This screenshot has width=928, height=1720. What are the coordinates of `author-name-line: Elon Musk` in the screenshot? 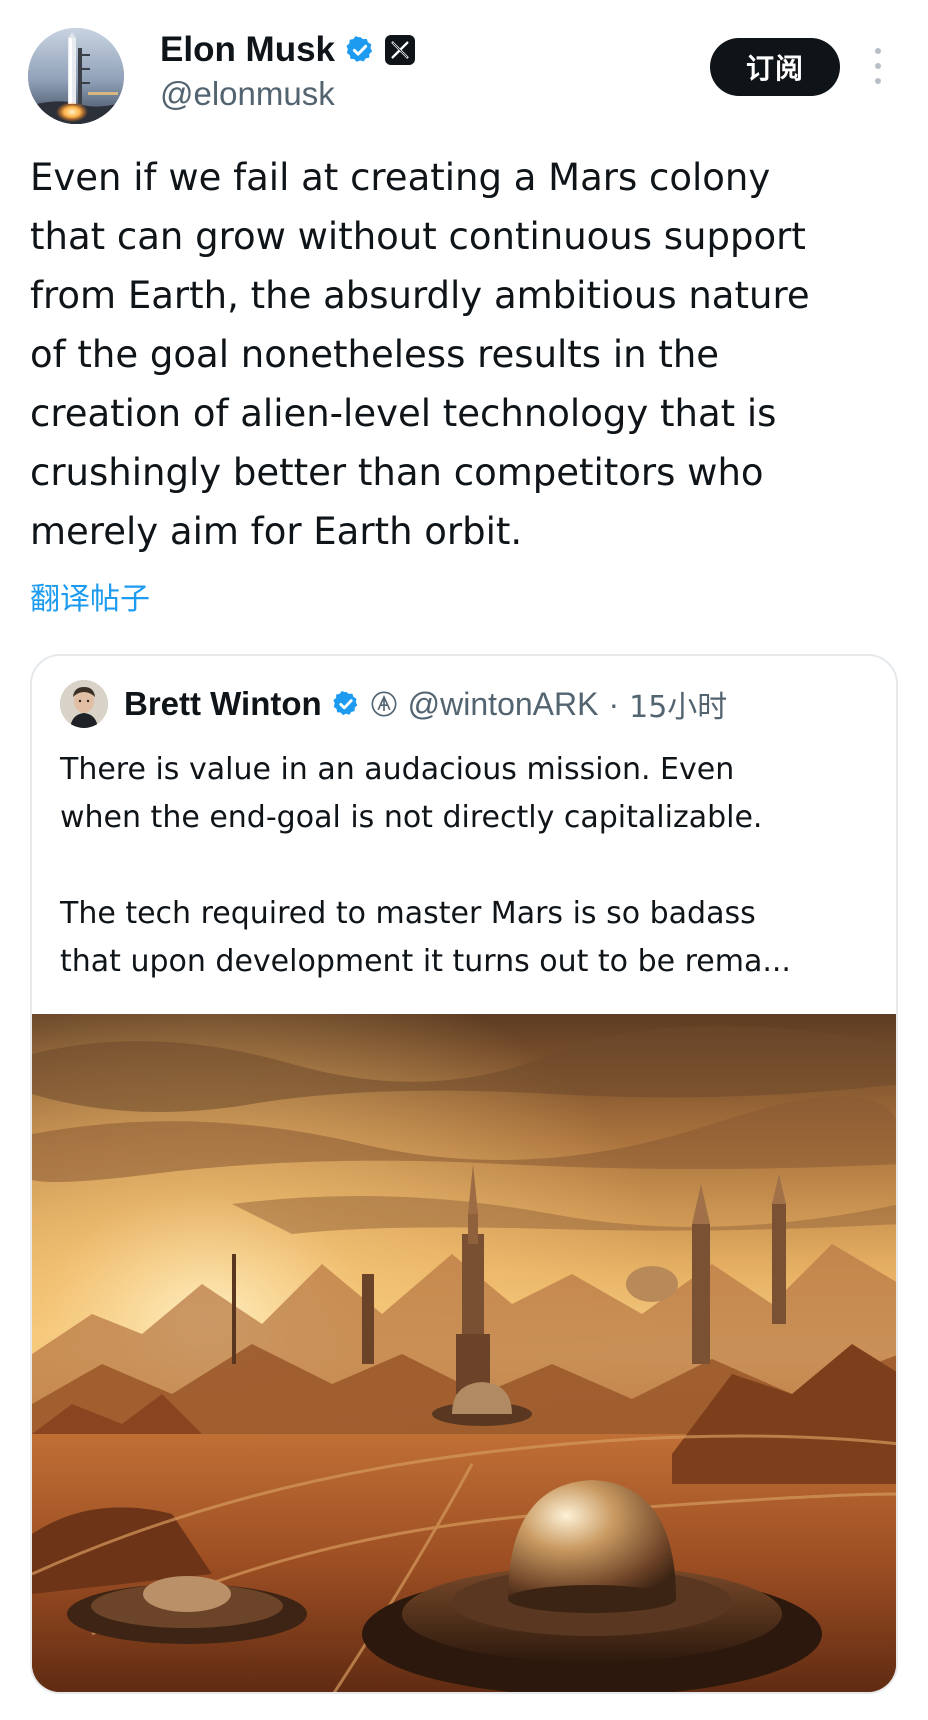 It's located at (288, 50).